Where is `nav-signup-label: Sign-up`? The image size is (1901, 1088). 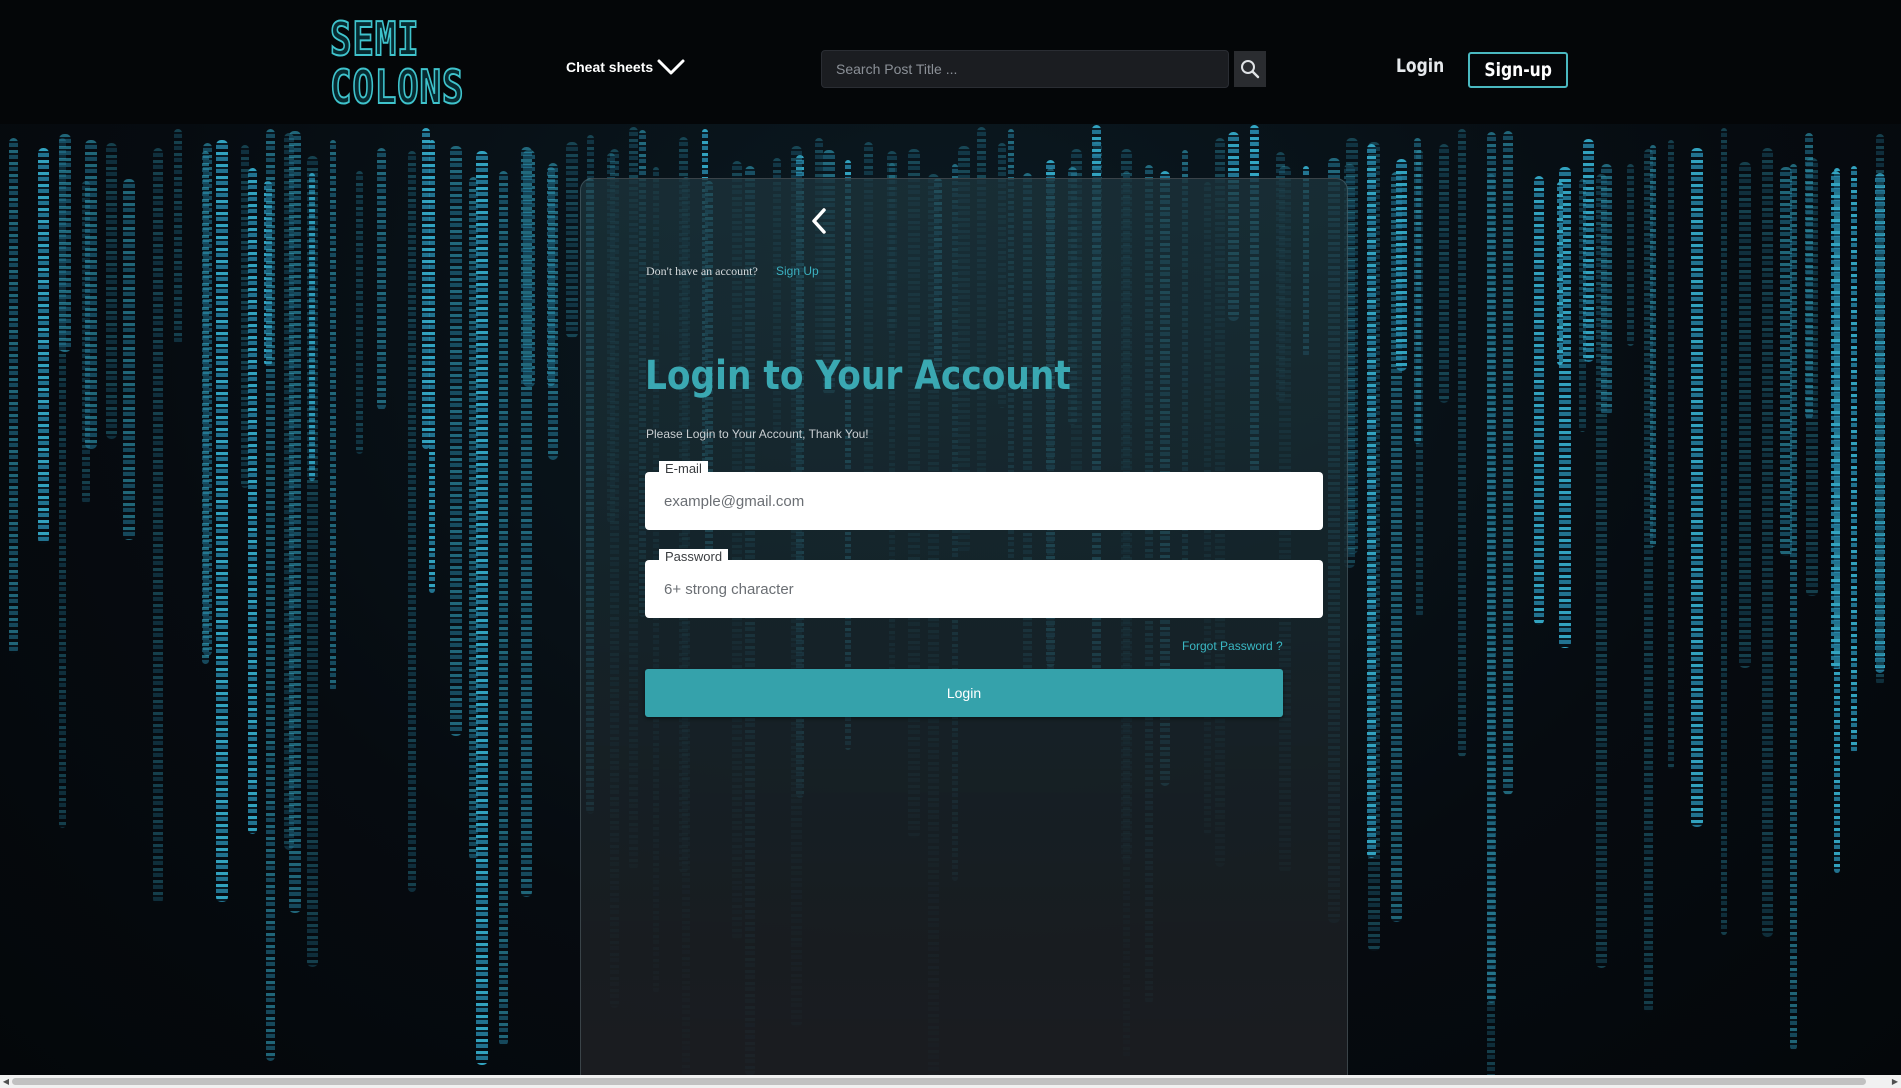
nav-signup-label: Sign-up is located at coordinates (1518, 70).